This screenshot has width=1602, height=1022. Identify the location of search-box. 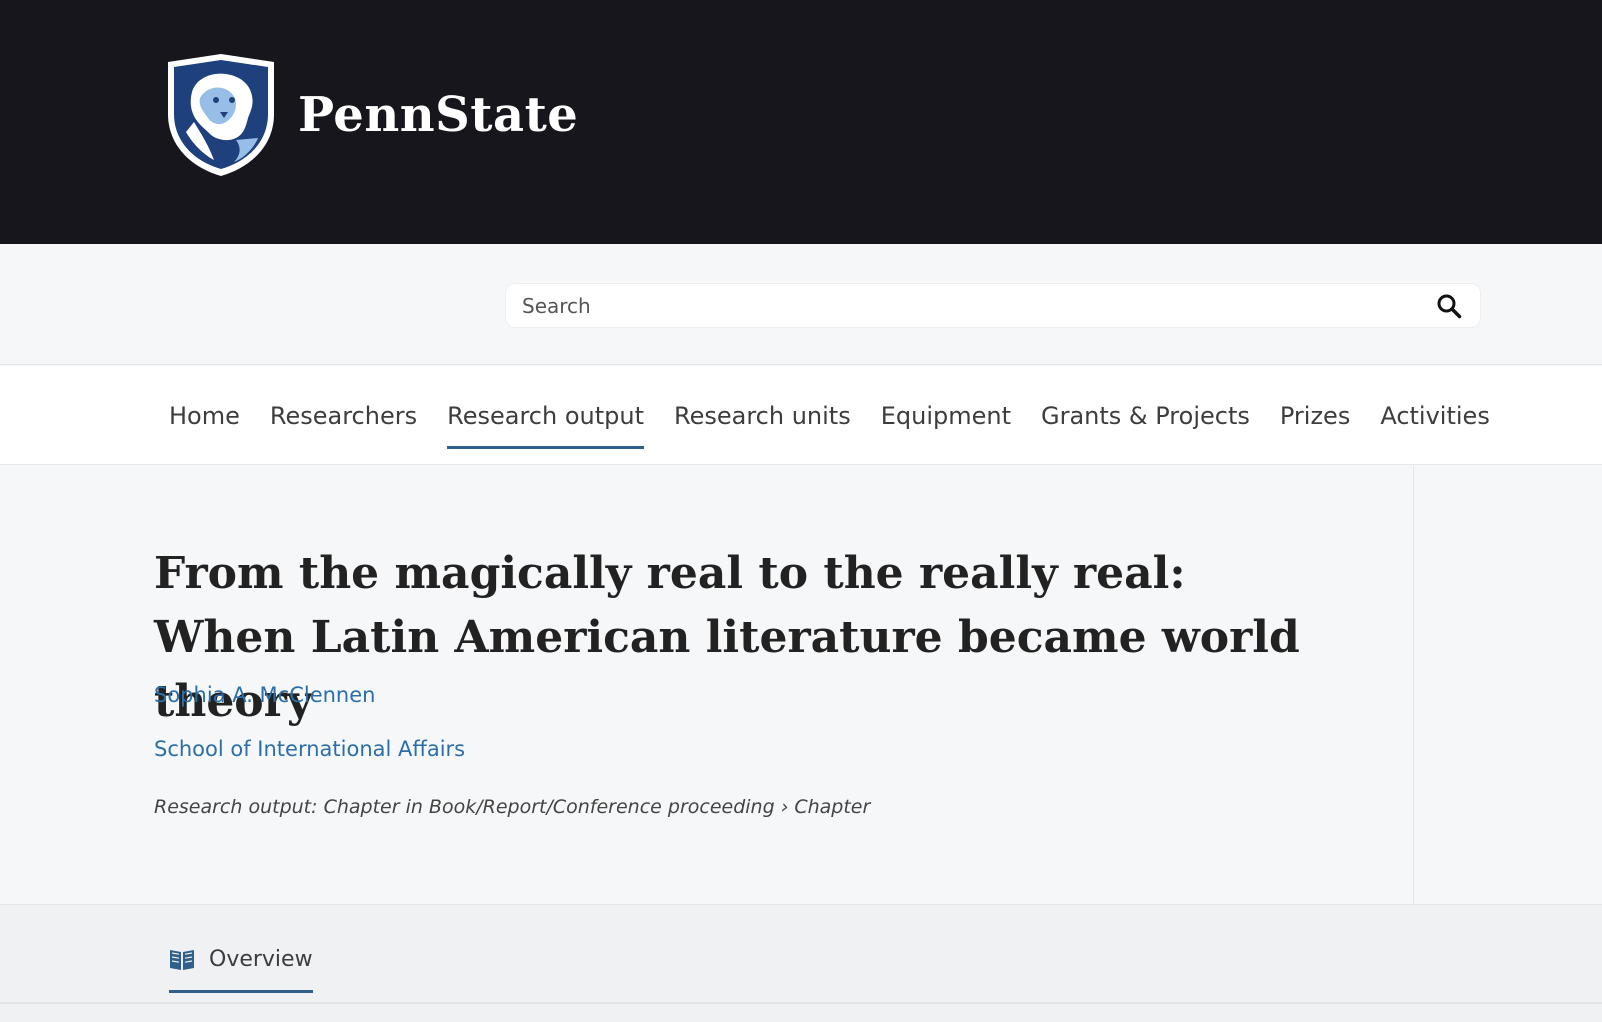
(993, 305).